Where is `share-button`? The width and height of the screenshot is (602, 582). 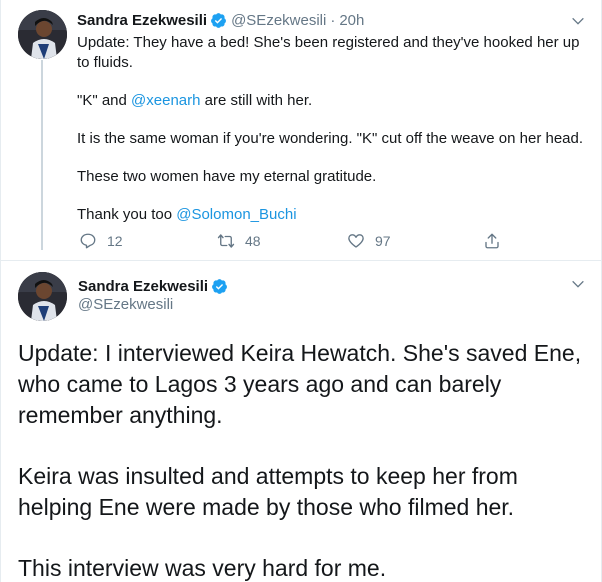 share-button is located at coordinates (492, 241).